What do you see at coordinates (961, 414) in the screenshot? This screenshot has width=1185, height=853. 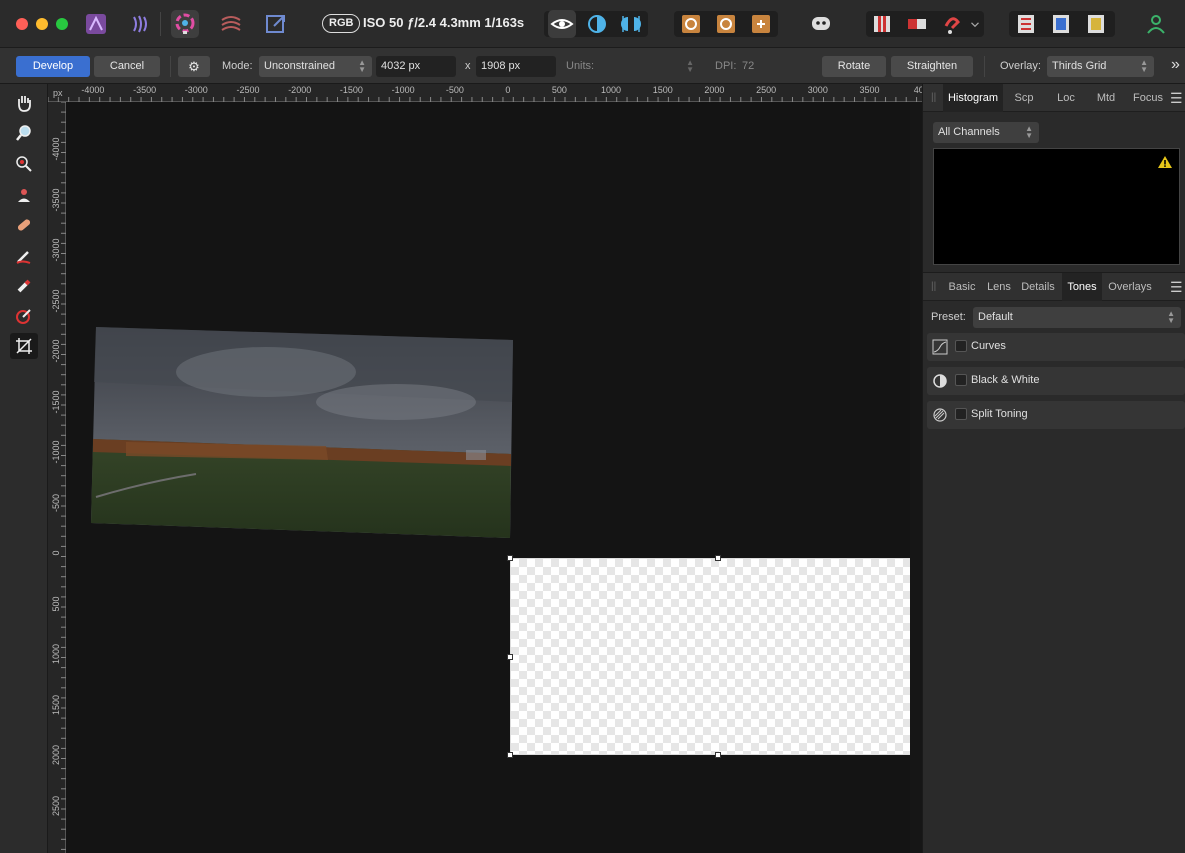 I see `split-toning-enable-checkbox` at bounding box center [961, 414].